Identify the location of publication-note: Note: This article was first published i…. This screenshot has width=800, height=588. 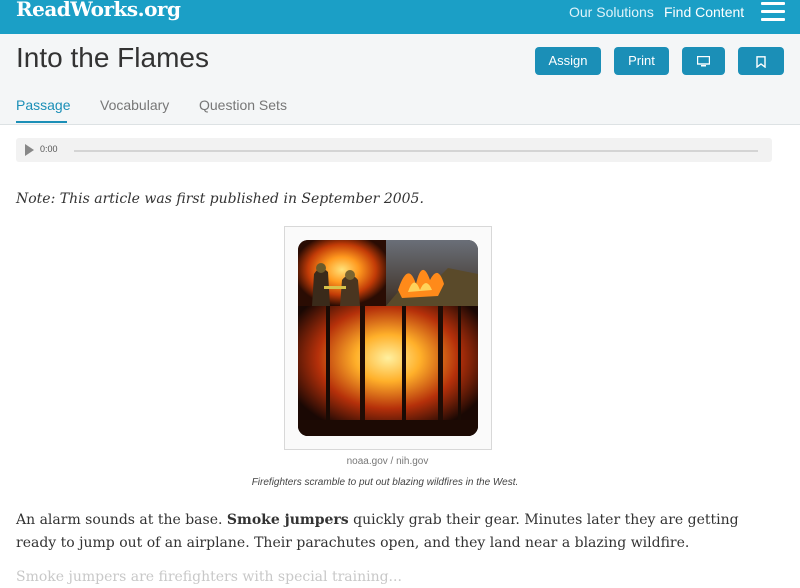
(220, 199).